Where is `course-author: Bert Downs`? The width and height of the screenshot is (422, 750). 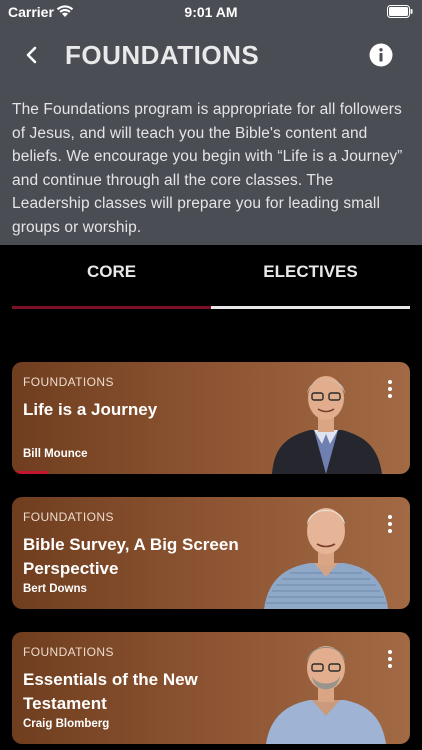
course-author: Bert Downs is located at coordinates (55, 589).